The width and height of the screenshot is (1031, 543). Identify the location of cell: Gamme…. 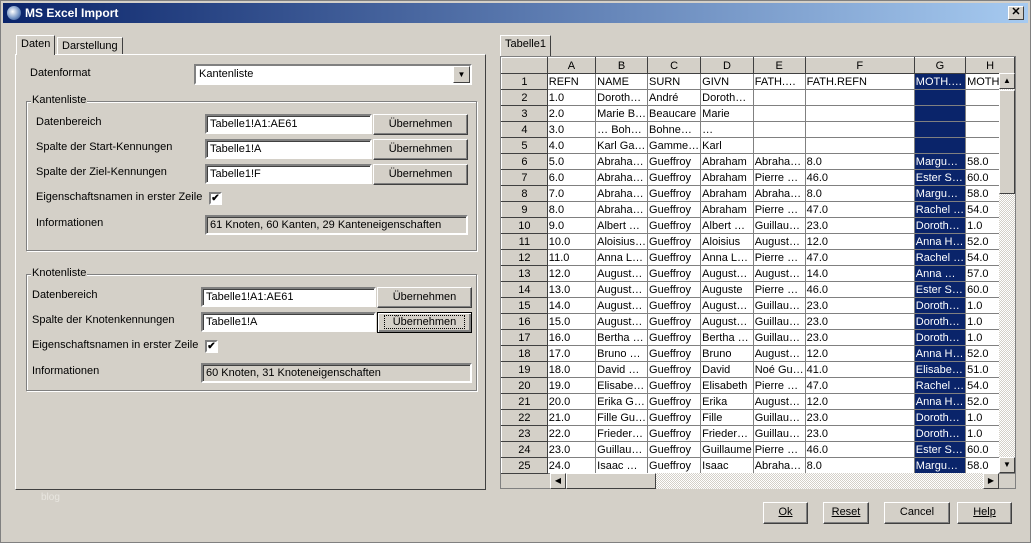
(674, 145).